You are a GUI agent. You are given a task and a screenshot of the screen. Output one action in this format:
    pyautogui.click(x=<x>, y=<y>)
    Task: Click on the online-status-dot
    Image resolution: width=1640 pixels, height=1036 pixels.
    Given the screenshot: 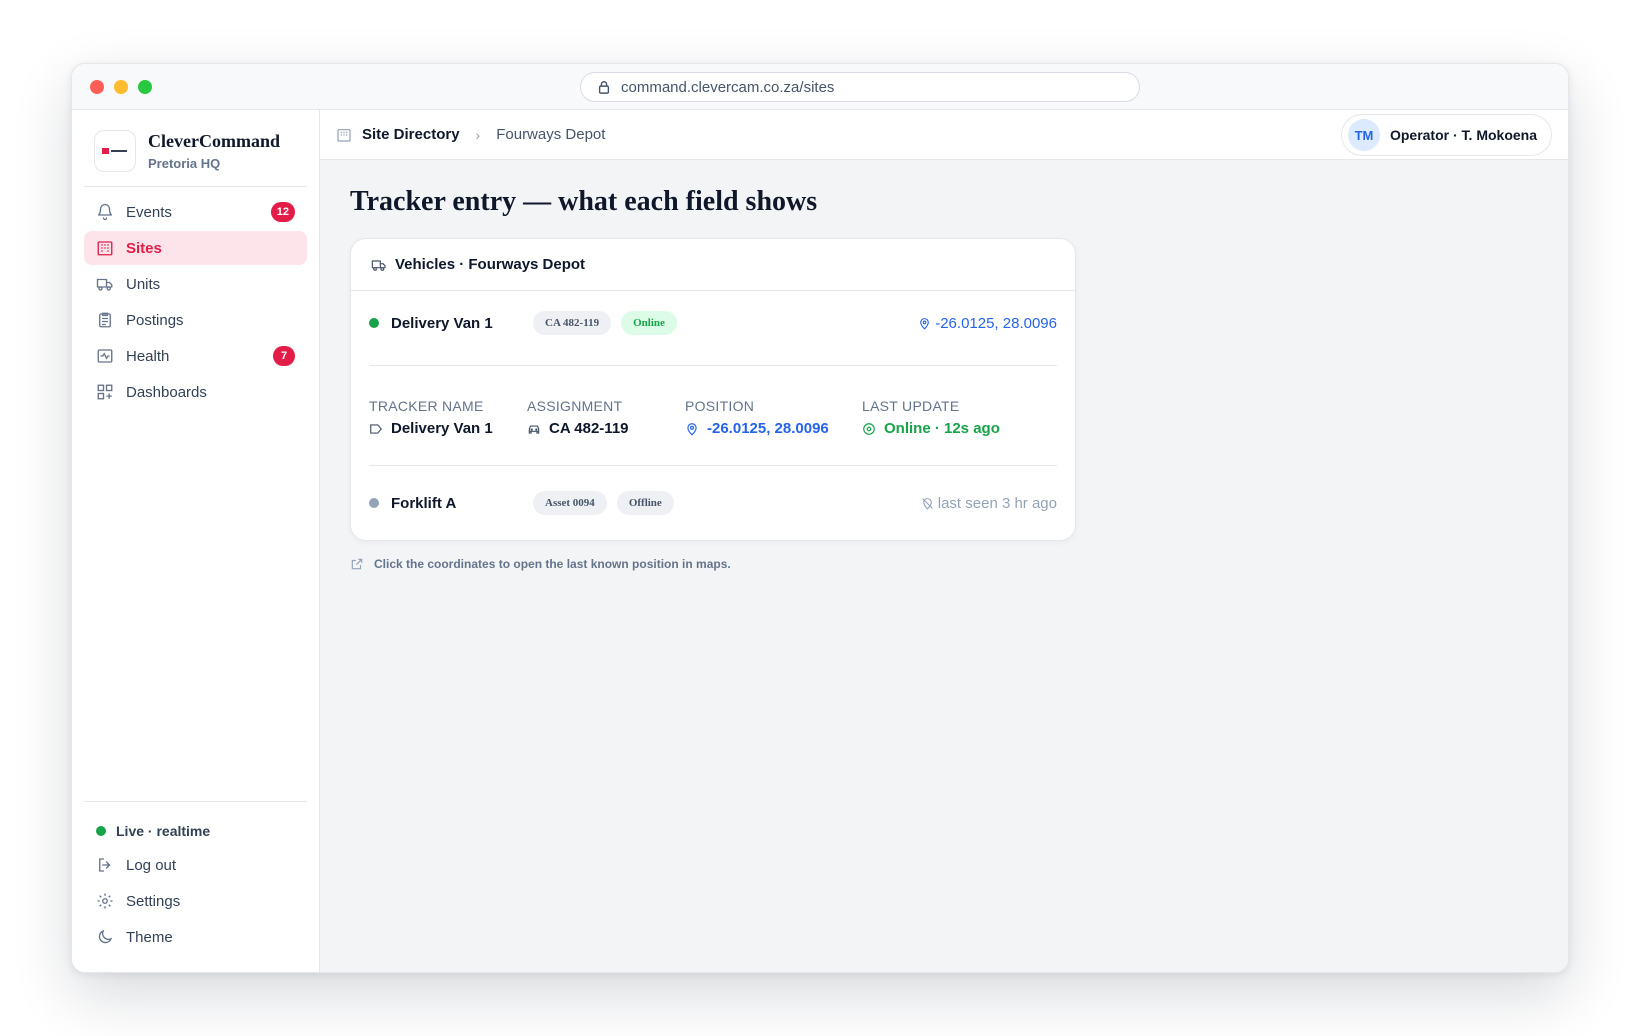 What is the action you would take?
    pyautogui.click(x=374, y=323)
    